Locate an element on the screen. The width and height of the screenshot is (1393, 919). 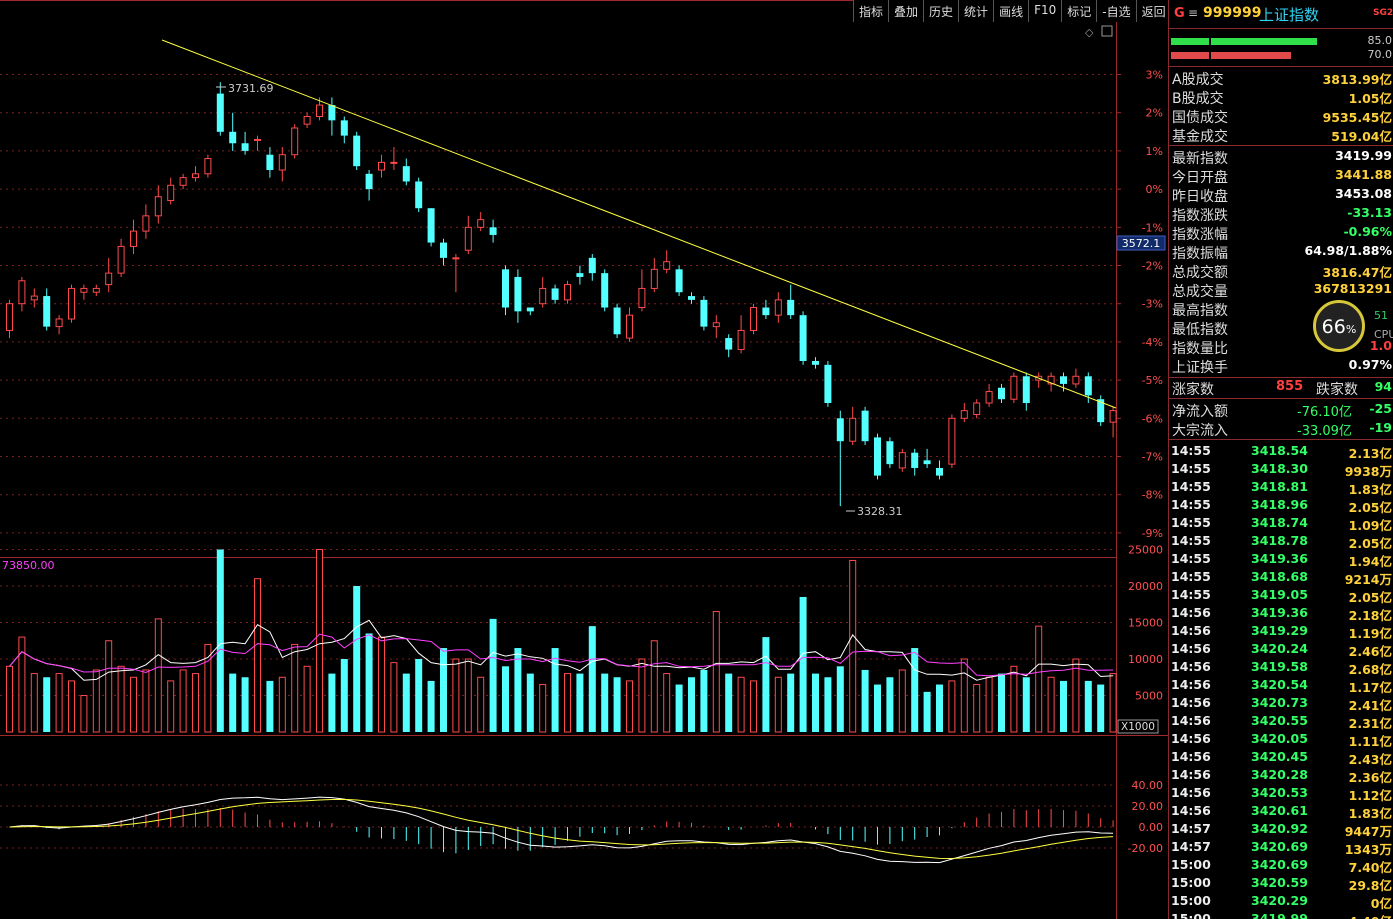
tick-price: 3420.92 is located at coordinates (1279, 828).